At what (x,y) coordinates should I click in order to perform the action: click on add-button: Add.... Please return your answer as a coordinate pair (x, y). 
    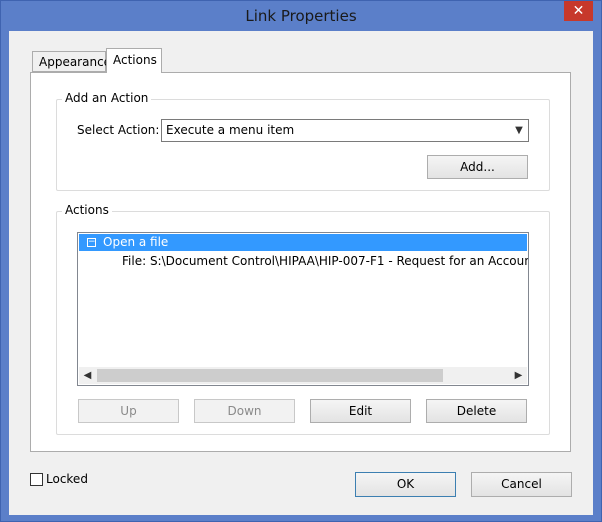
    Looking at the image, I should click on (477, 167).